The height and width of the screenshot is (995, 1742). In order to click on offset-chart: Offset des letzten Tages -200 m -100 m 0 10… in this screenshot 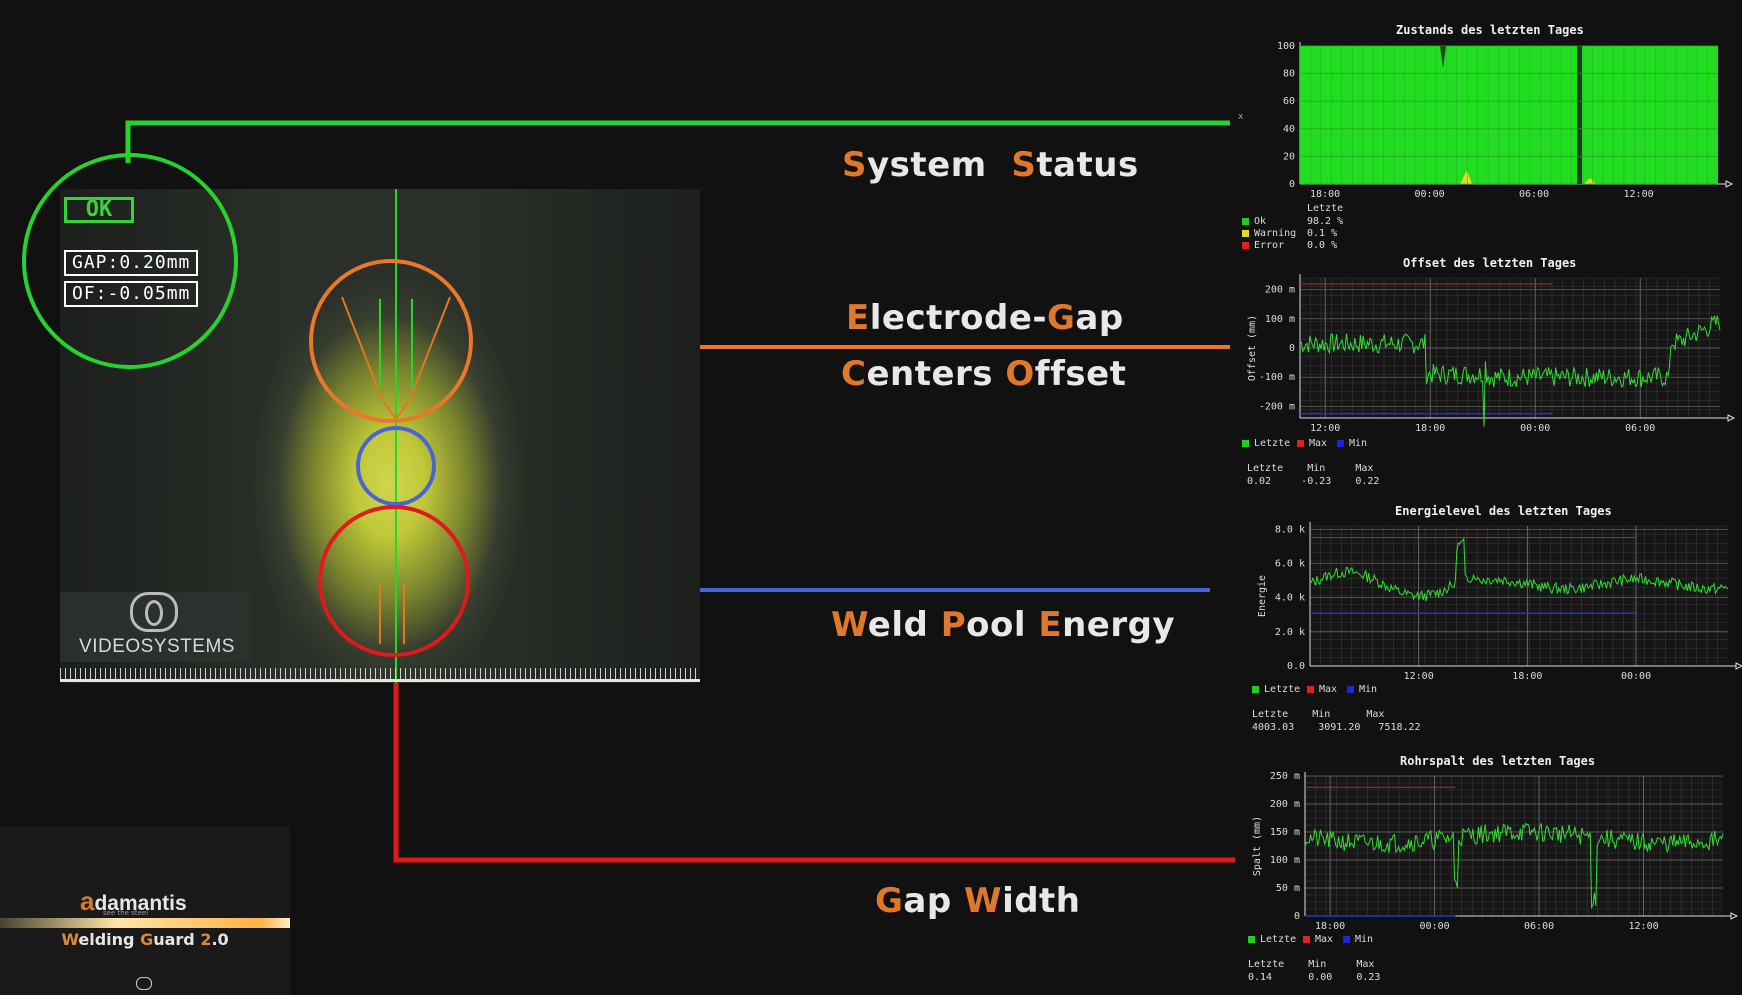, I will do `click(1485, 372)`.